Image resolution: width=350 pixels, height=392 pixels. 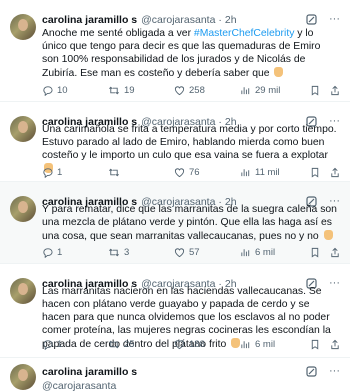 What do you see at coordinates (118, 33) in the screenshot?
I see `tweet-text-start: Anoche me senté obligada a ver` at bounding box center [118, 33].